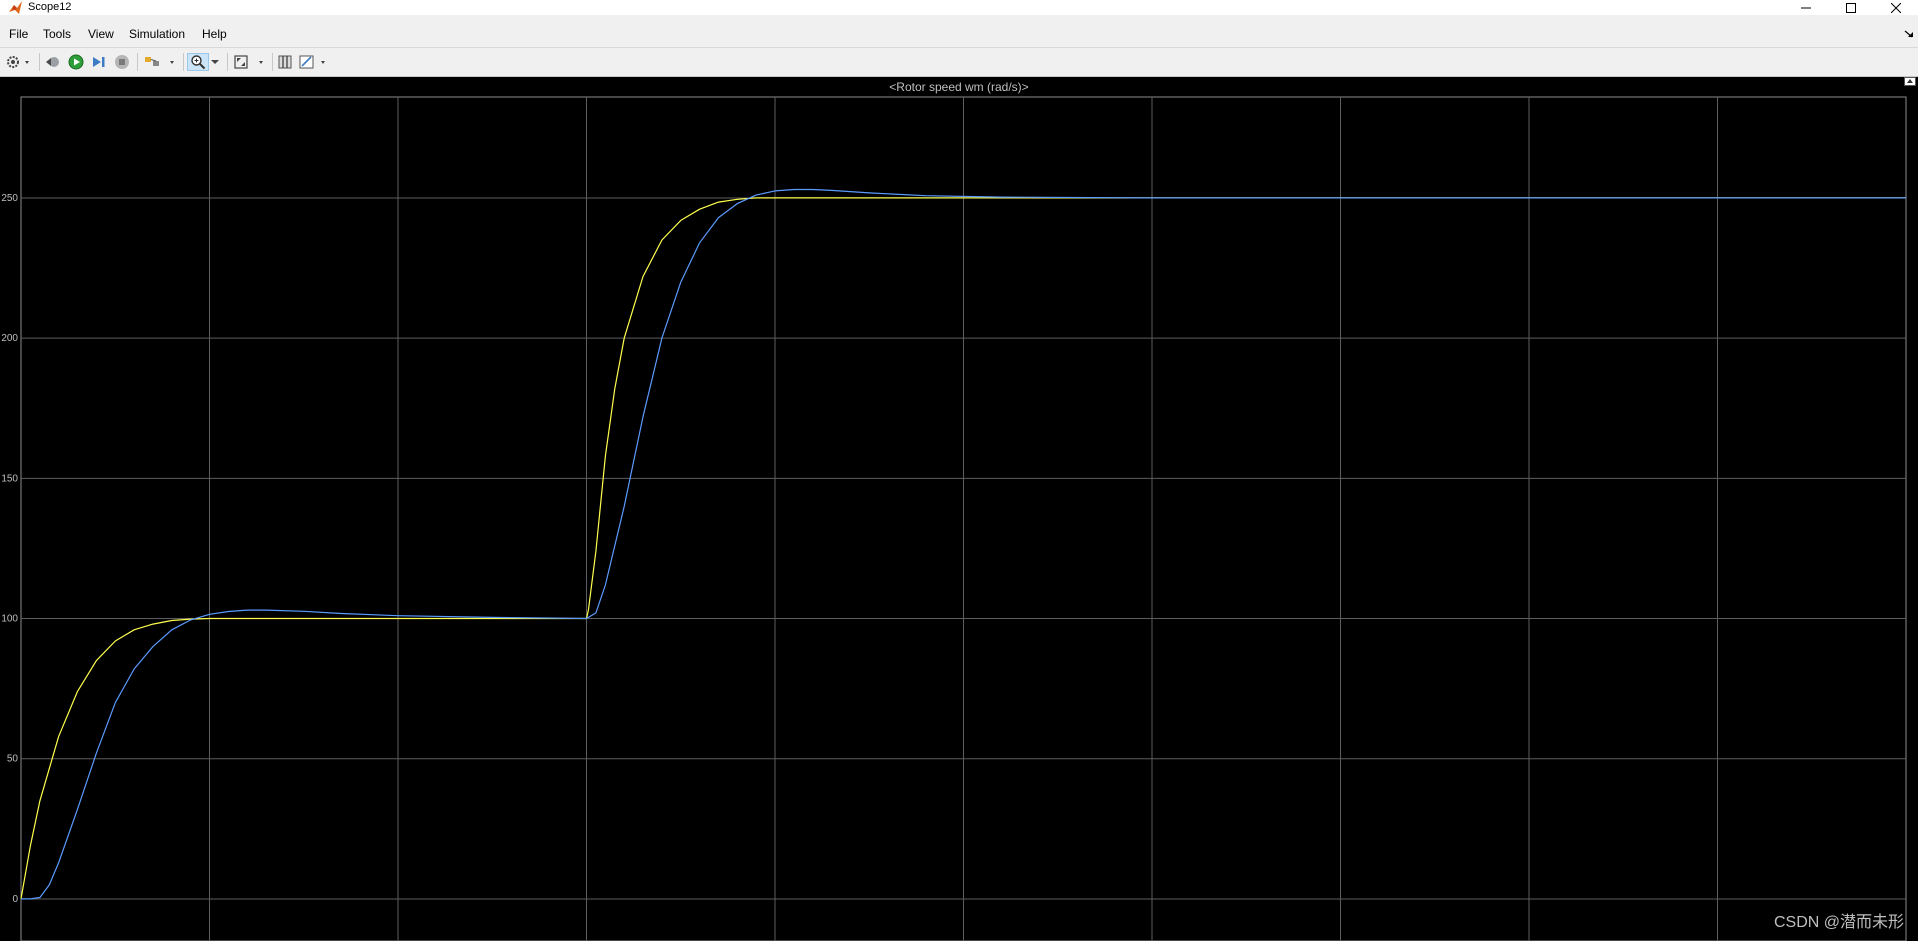 The height and width of the screenshot is (941, 1918). What do you see at coordinates (9, 478) in the screenshot?
I see `y-tick-label: 150` at bounding box center [9, 478].